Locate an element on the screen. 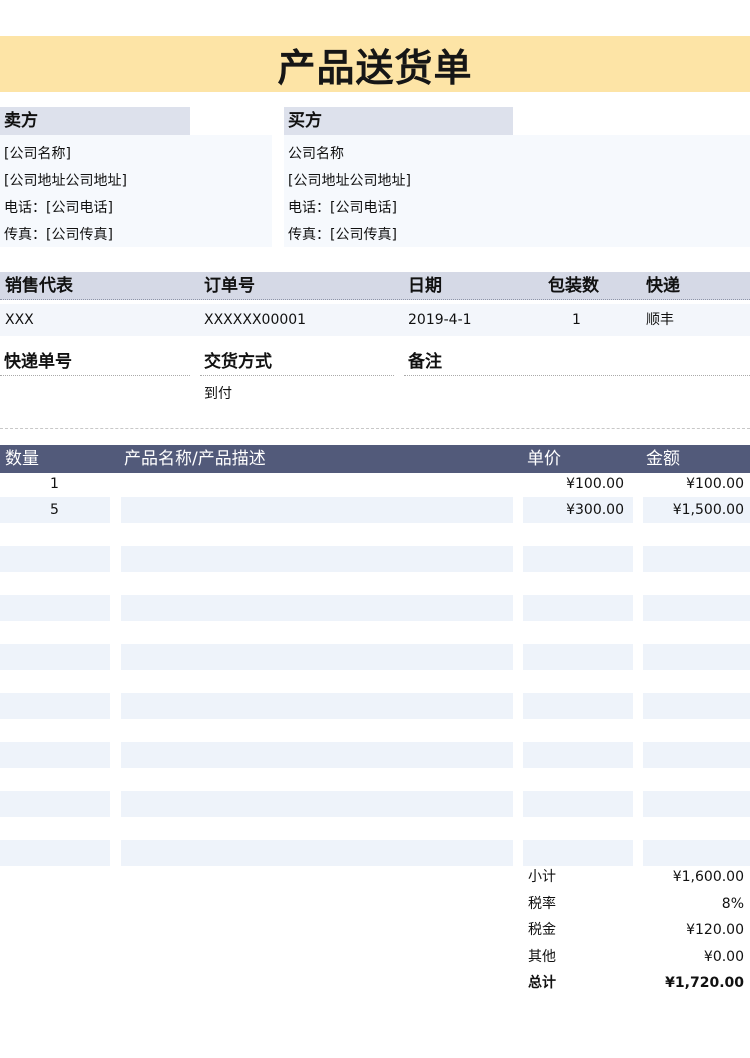 The image size is (750, 1058). order-header-band is located at coordinates (375, 286).